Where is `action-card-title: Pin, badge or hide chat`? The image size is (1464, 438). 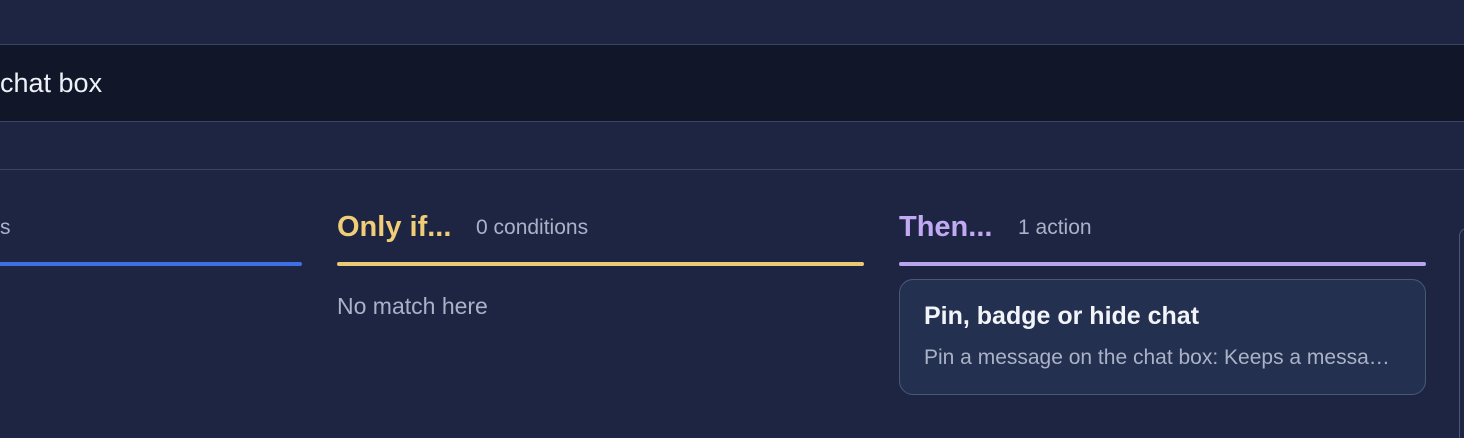
action-card-title: Pin, badge or hide chat is located at coordinates (1062, 316).